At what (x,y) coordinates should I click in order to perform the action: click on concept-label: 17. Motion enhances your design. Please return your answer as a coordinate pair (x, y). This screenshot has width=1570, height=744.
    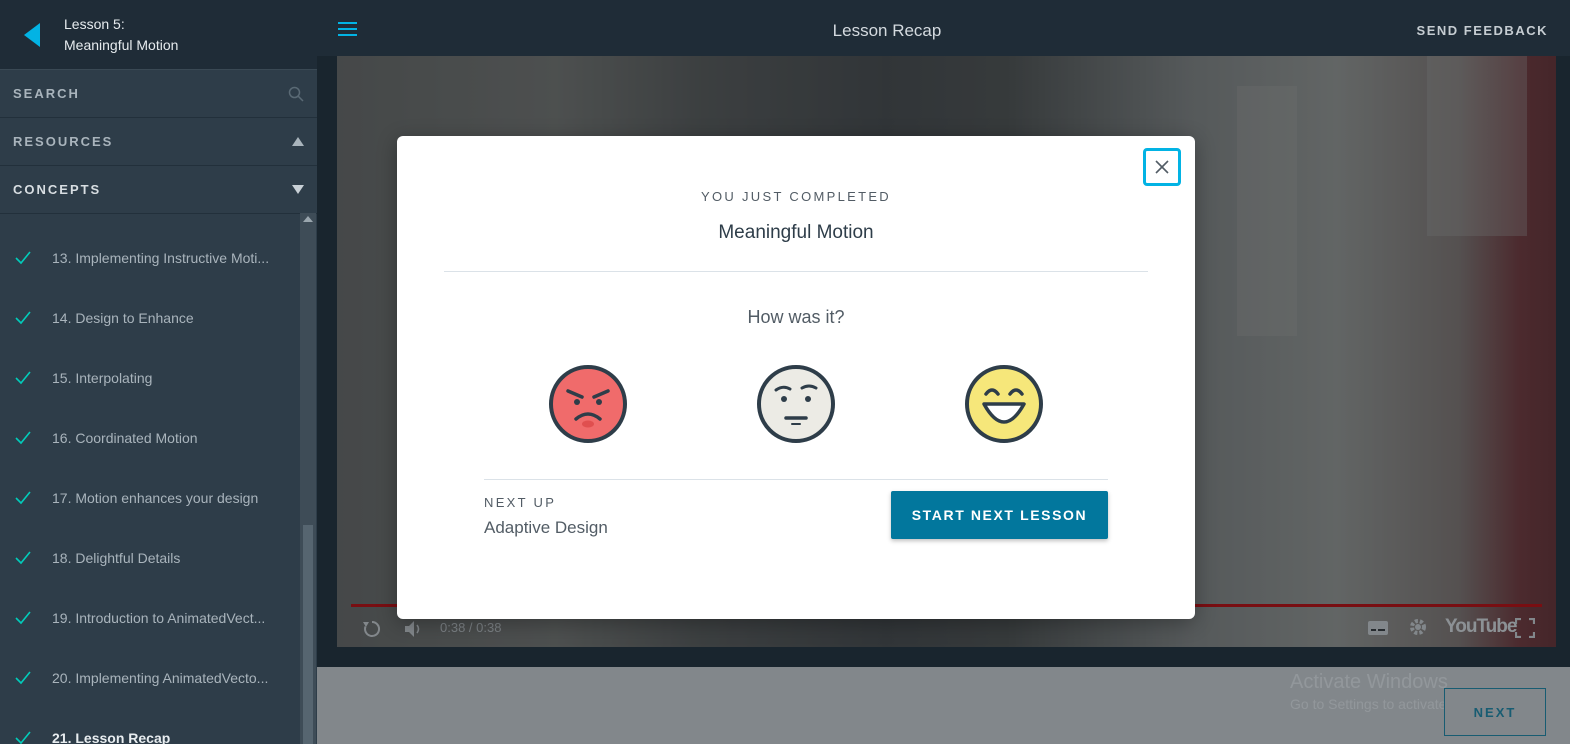
    Looking at the image, I should click on (155, 498).